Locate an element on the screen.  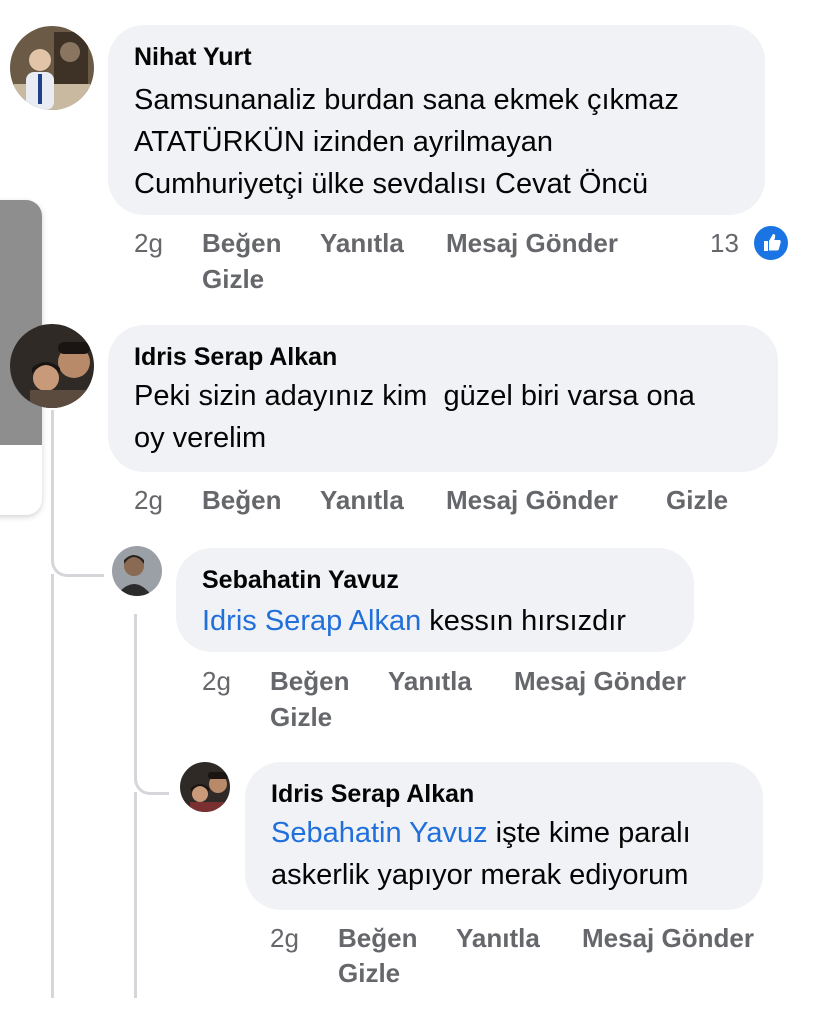
comment-author: Nihat Yurt is located at coordinates (193, 57).